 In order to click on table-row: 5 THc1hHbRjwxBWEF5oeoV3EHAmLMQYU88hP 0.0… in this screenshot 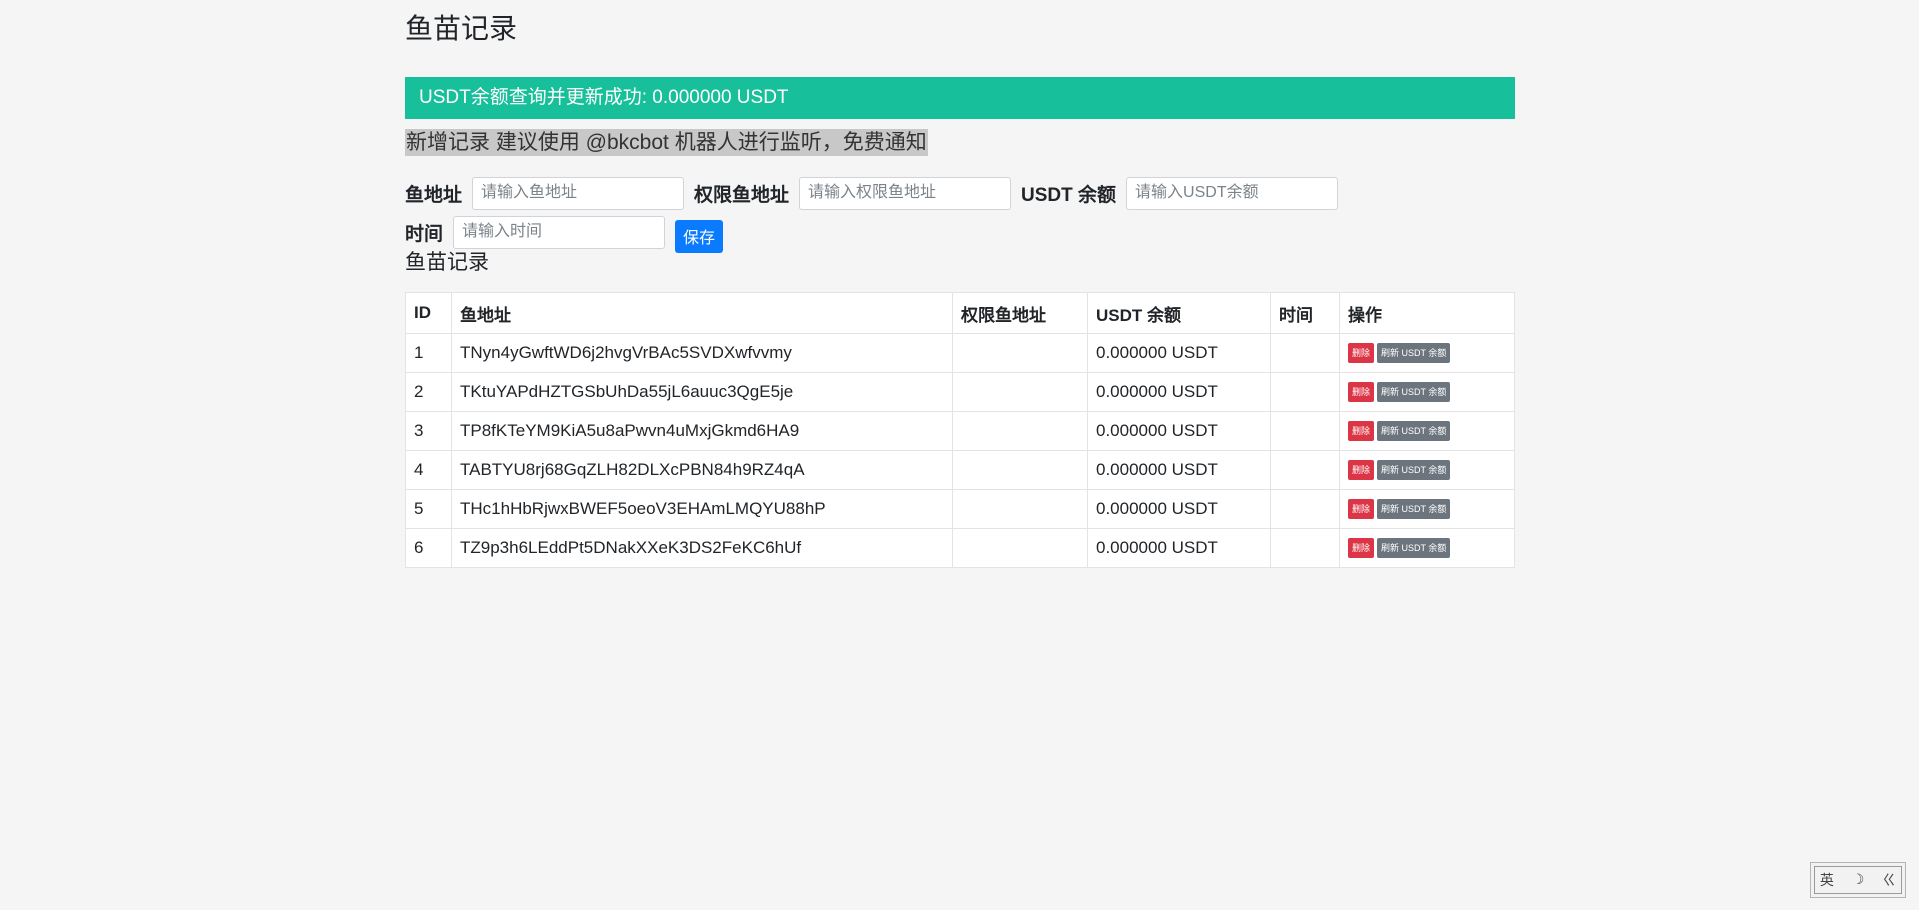, I will do `click(960, 509)`.